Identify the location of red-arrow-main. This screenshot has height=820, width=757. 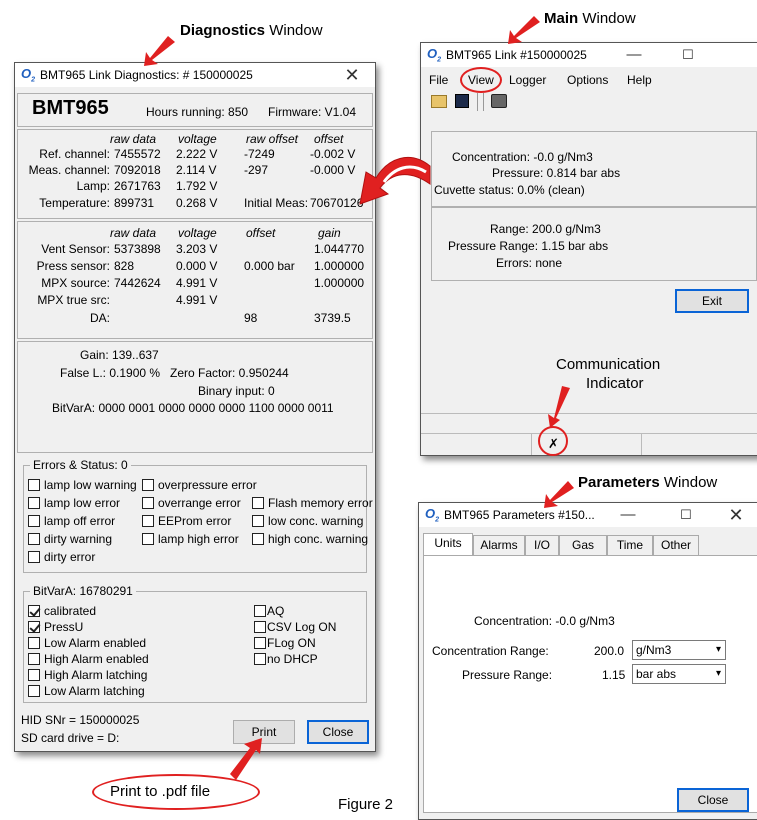
(524, 30).